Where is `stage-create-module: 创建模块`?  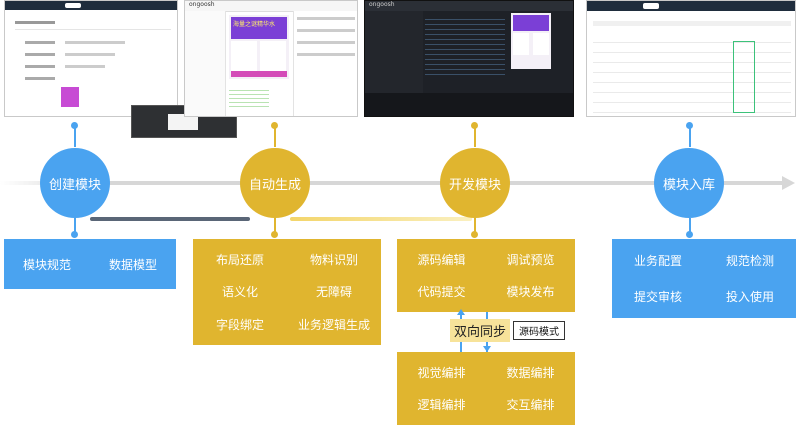
stage-create-module: 创建模块 is located at coordinates (75, 183).